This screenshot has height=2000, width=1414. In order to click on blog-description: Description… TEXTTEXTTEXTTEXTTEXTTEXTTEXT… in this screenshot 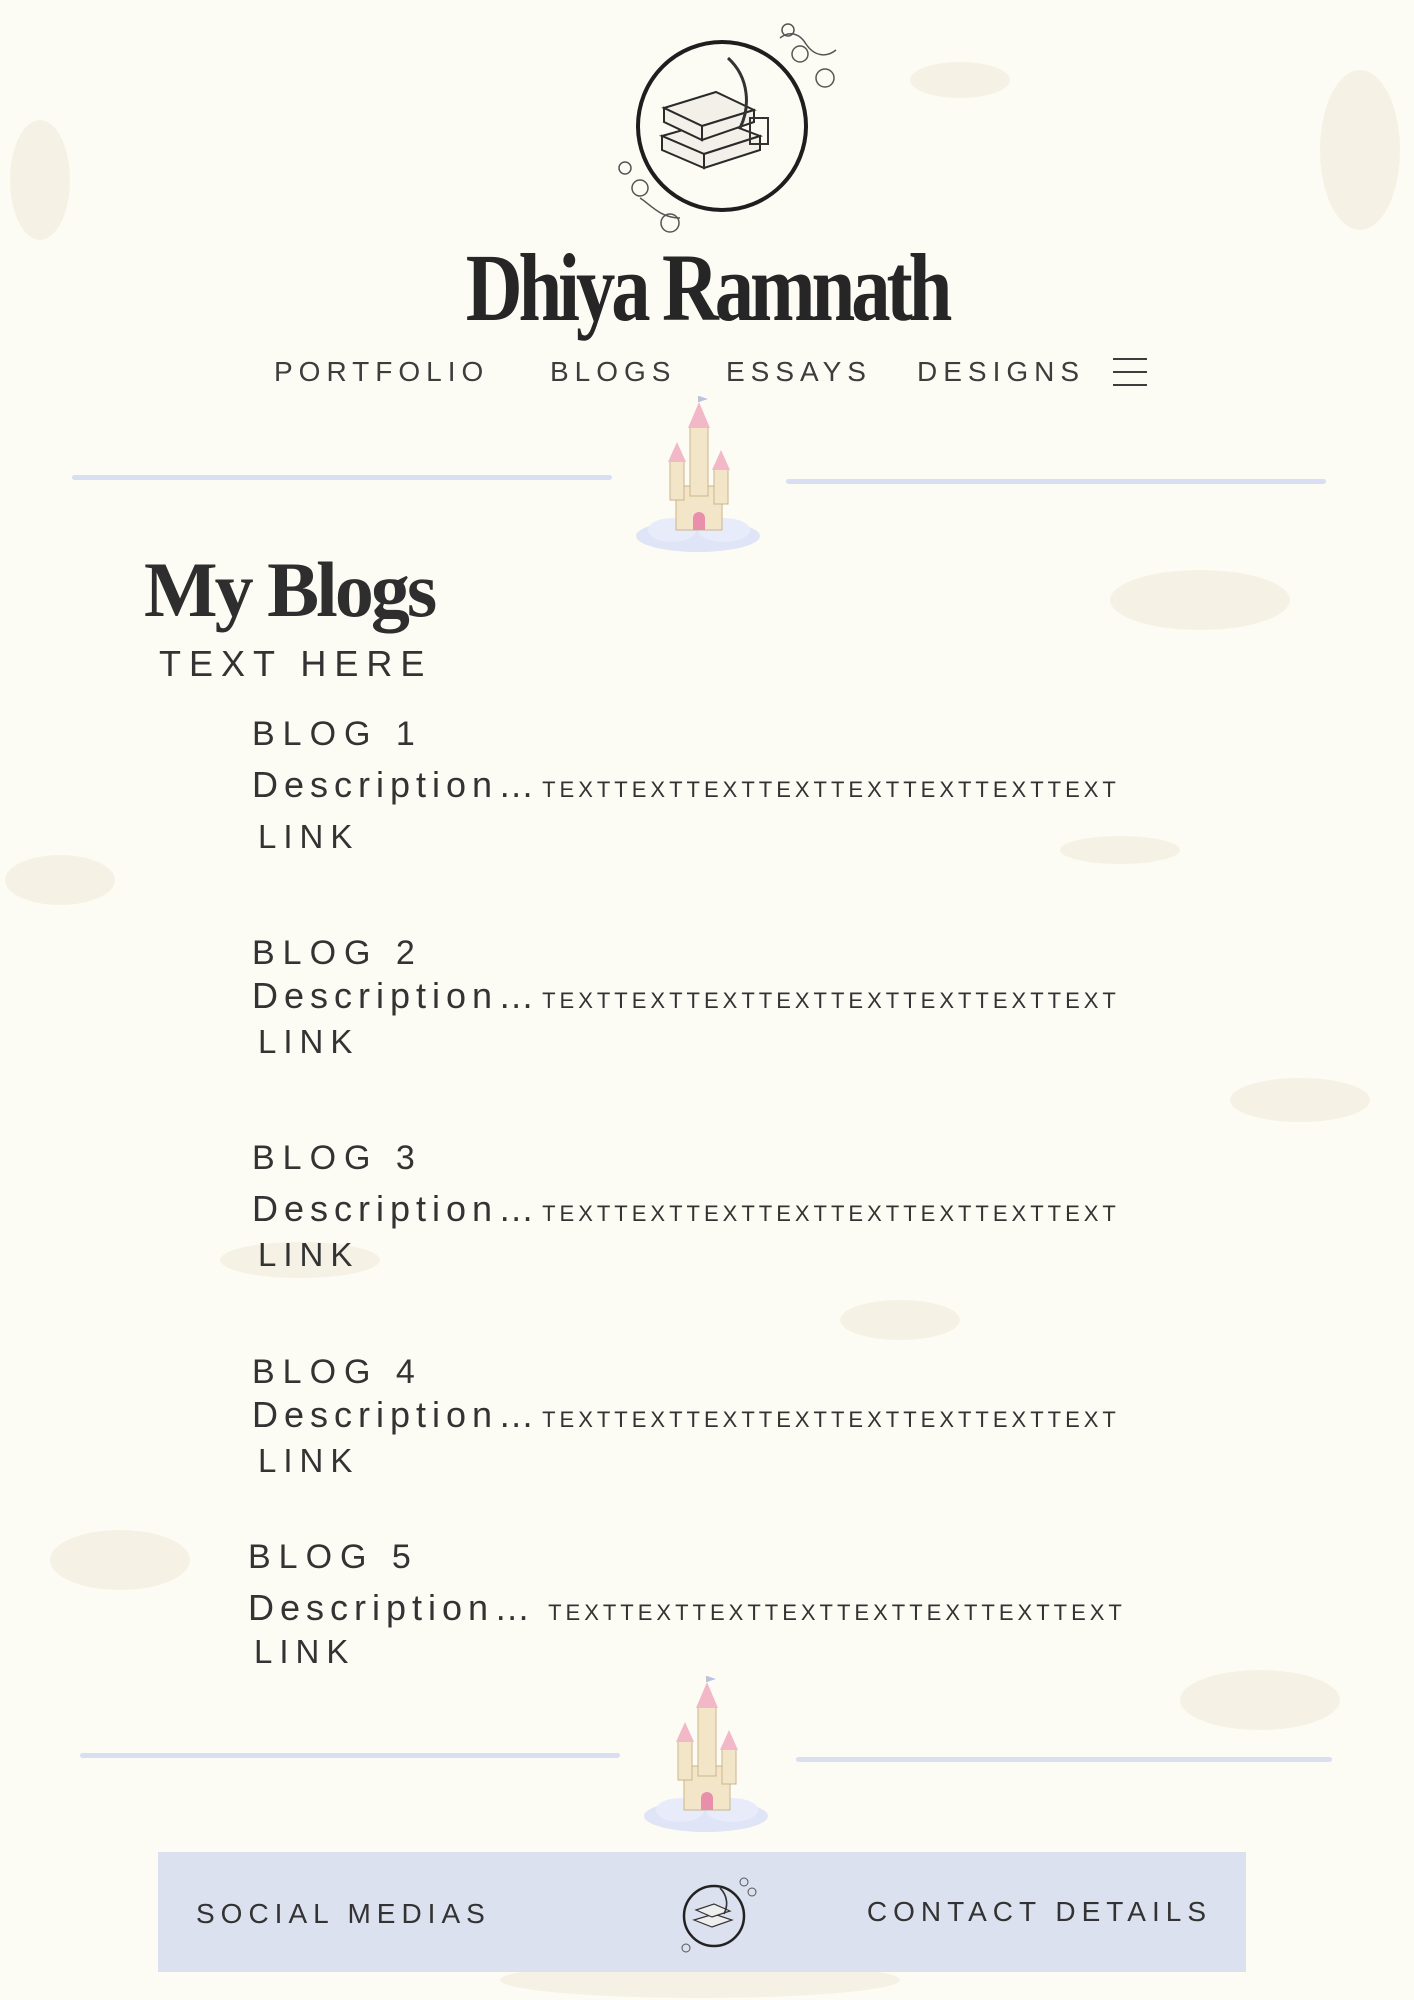, I will do `click(687, 1608)`.